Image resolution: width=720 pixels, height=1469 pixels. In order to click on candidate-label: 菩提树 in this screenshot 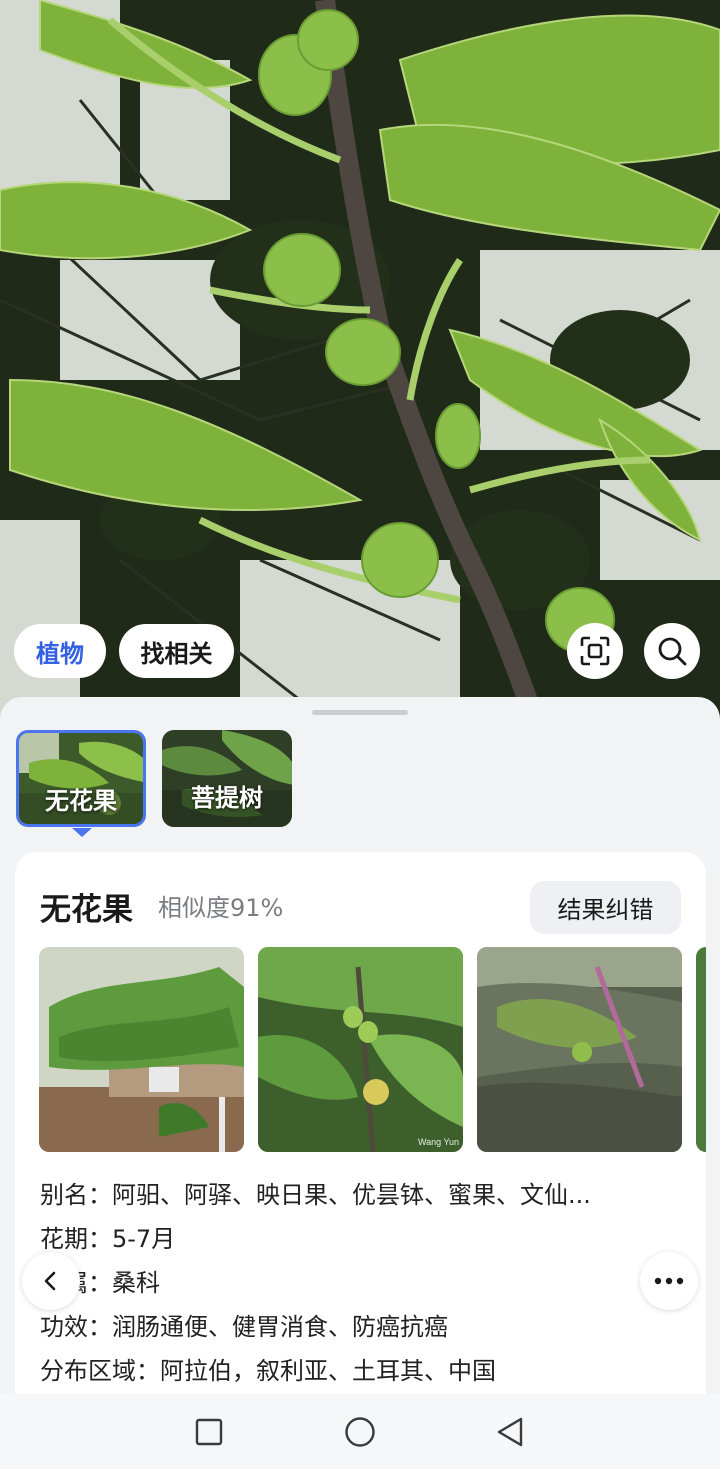, I will do `click(227, 798)`.